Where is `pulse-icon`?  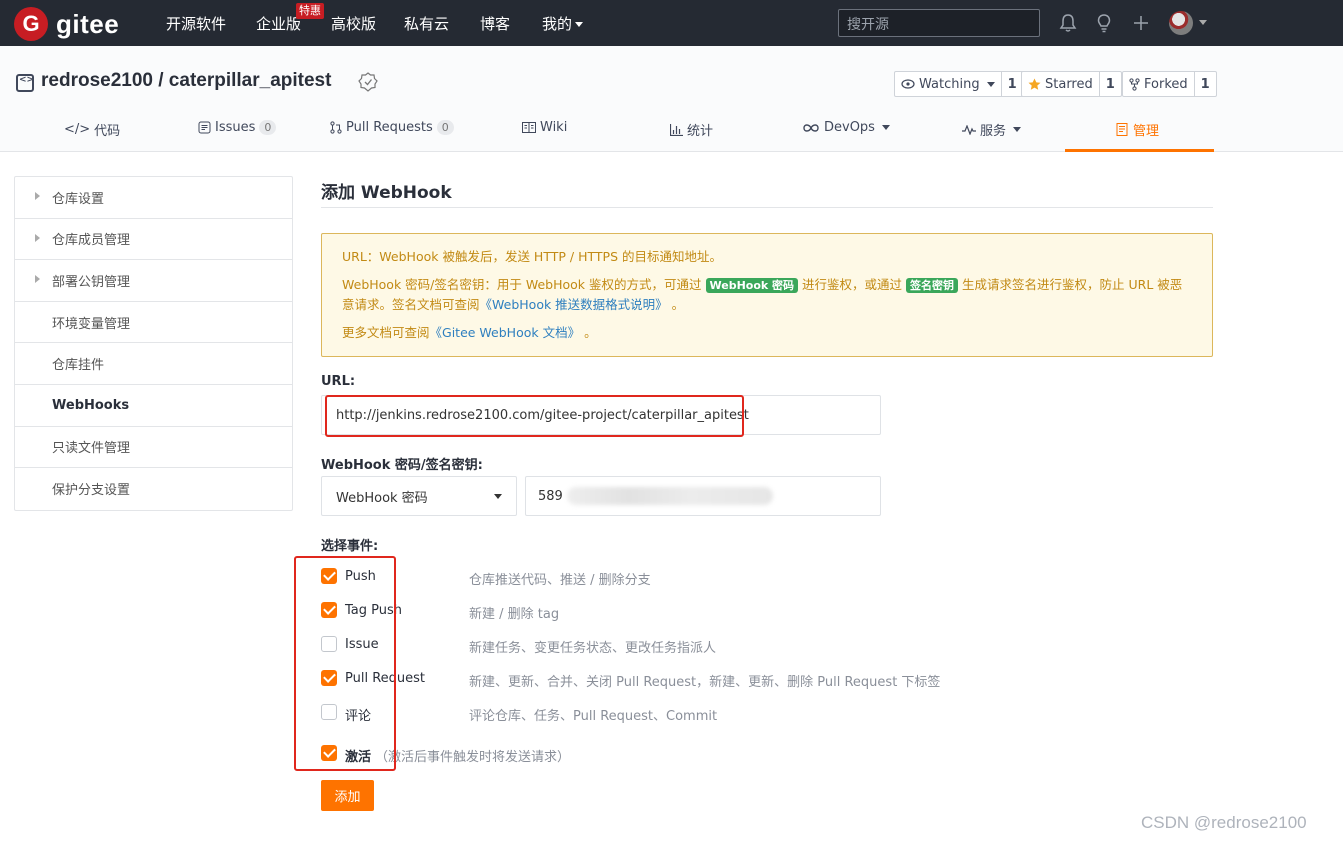
pulse-icon is located at coordinates (969, 129).